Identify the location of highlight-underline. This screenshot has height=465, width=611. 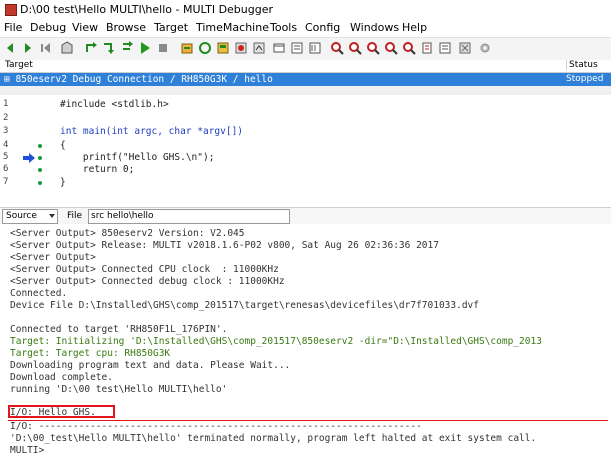
(308, 420).